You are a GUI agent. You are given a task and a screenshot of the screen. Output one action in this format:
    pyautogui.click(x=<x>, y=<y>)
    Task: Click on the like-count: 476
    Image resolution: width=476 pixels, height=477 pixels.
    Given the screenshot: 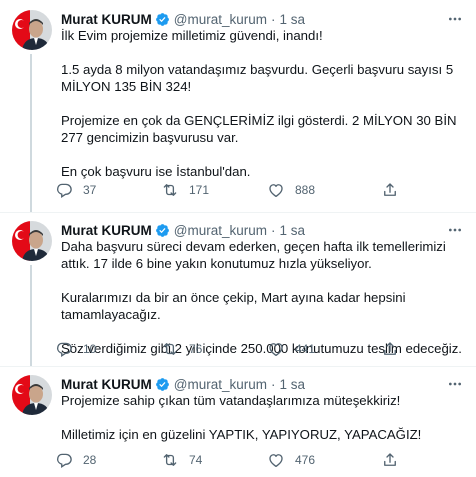 What is the action you would take?
    pyautogui.click(x=305, y=460)
    